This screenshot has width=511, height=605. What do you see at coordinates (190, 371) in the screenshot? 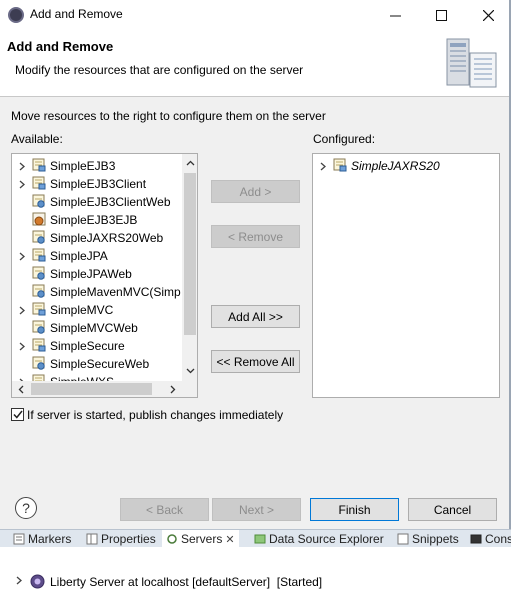
I see `scroll-down-icon` at bounding box center [190, 371].